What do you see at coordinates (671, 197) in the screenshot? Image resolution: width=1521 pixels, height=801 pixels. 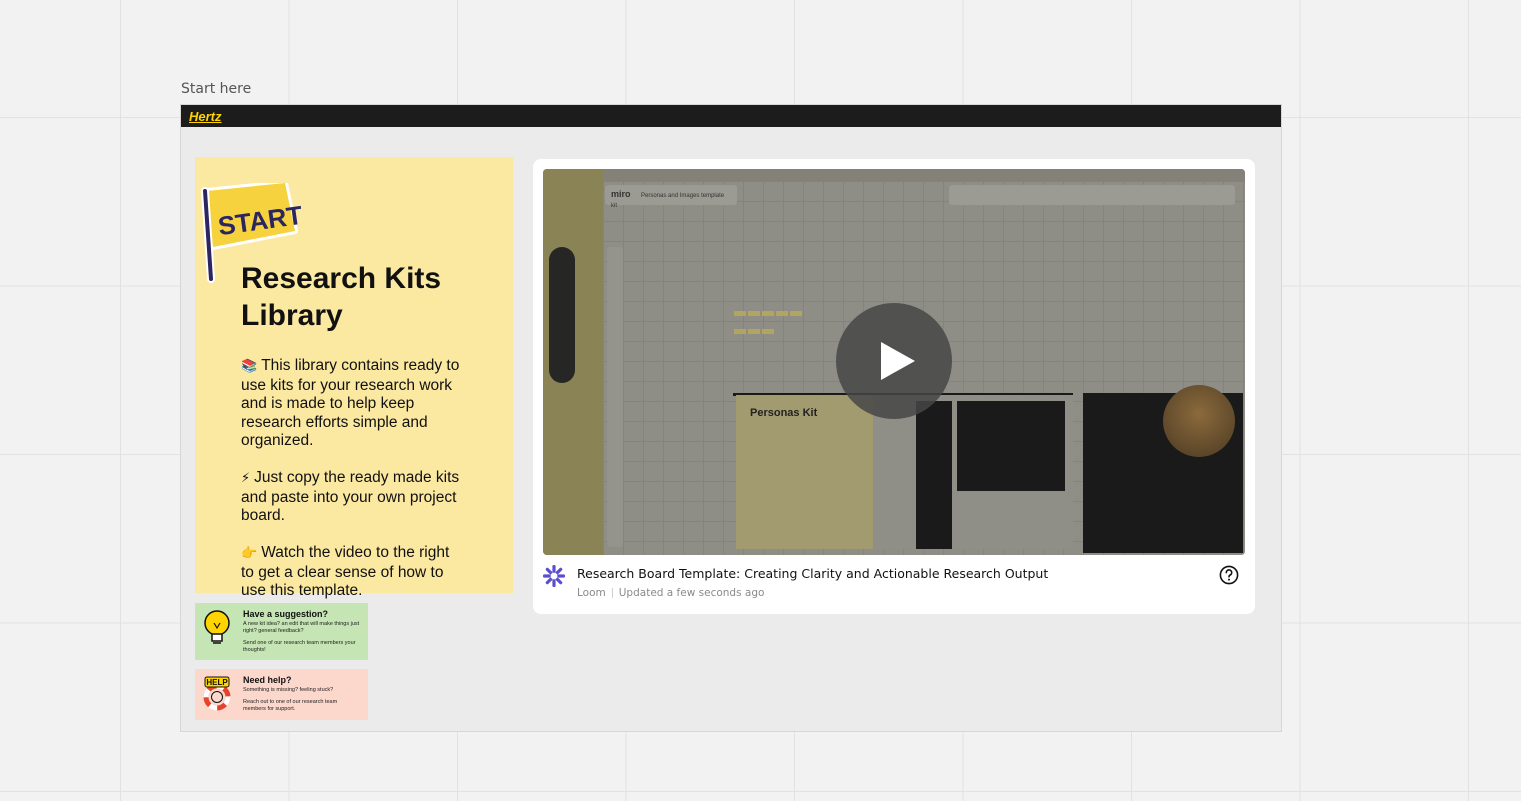 I see `video-preview-appbar: miro Personas and Images template kit` at bounding box center [671, 197].